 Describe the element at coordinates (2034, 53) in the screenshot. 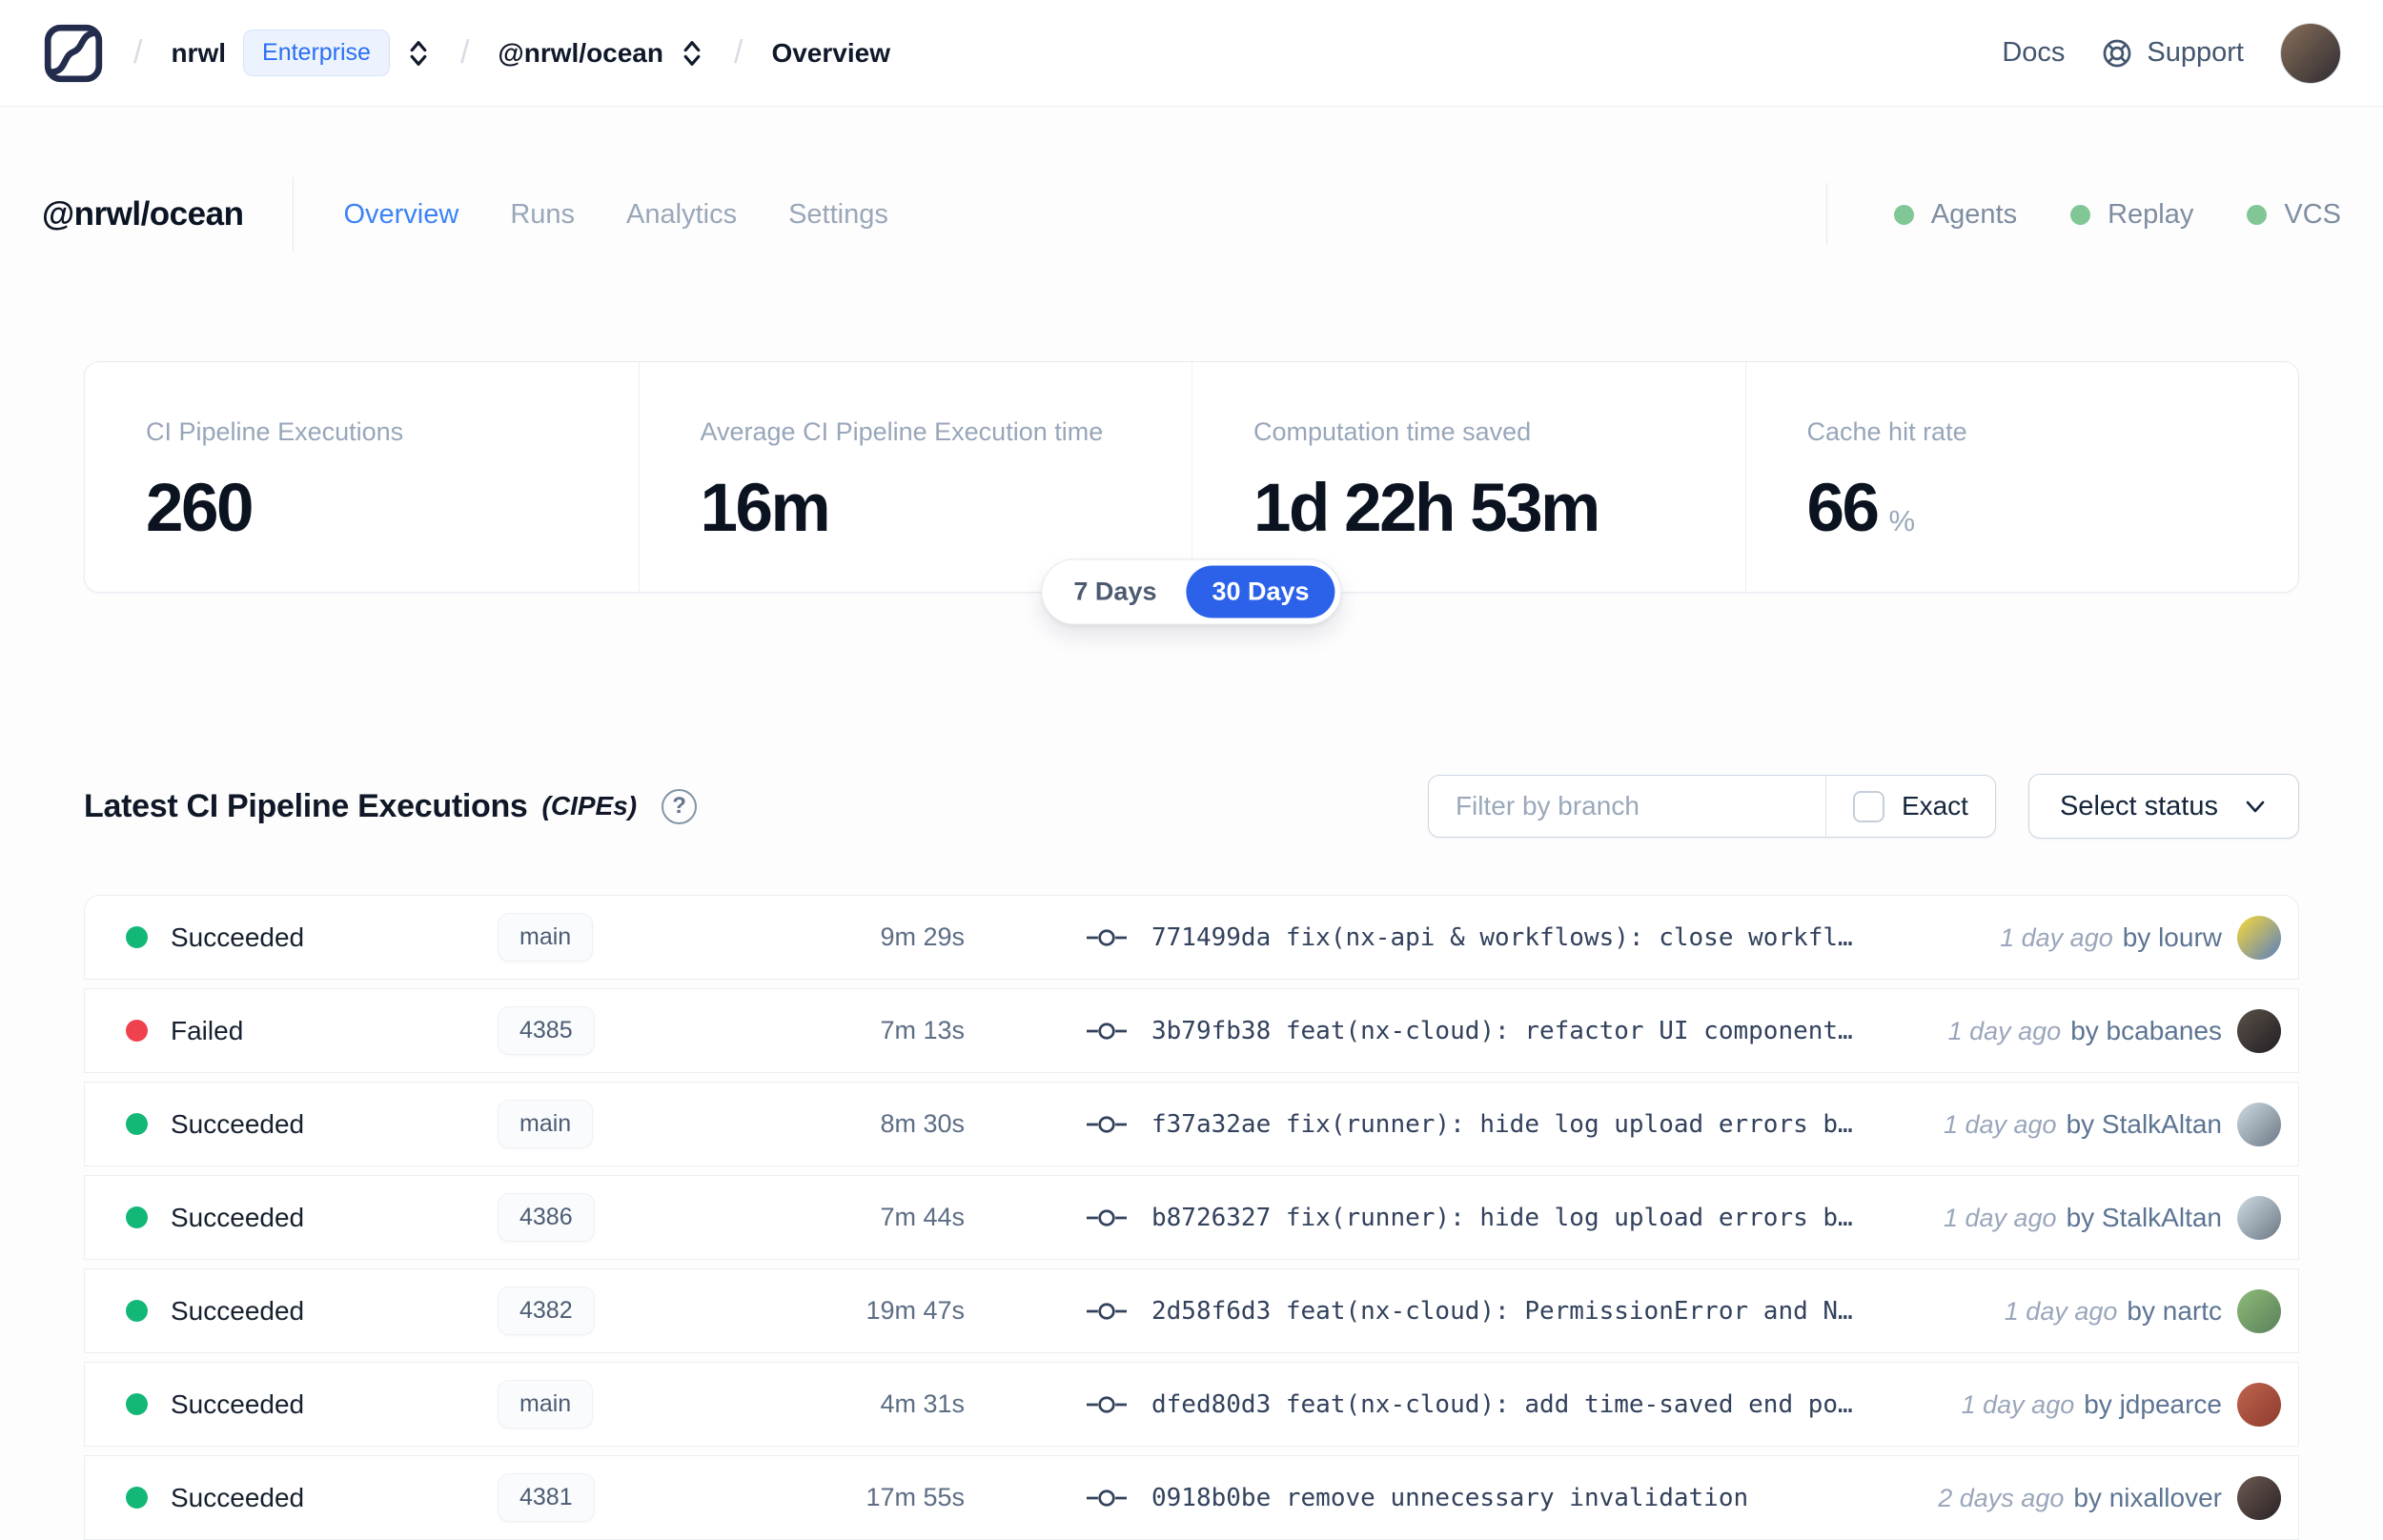

I see `docs-link: Docs` at that location.